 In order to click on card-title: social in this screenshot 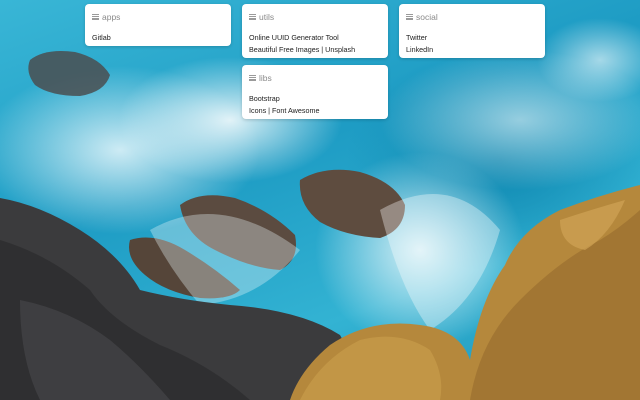, I will do `click(427, 16)`.